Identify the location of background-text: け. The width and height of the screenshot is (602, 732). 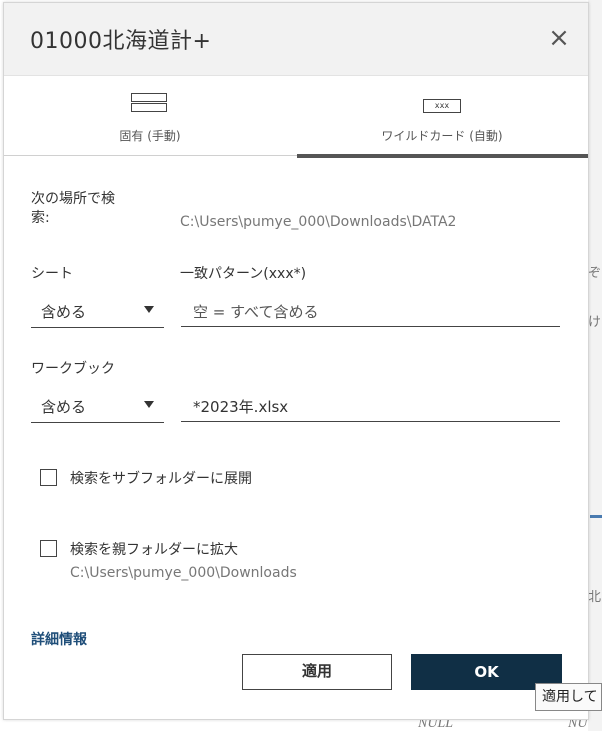
(595, 322).